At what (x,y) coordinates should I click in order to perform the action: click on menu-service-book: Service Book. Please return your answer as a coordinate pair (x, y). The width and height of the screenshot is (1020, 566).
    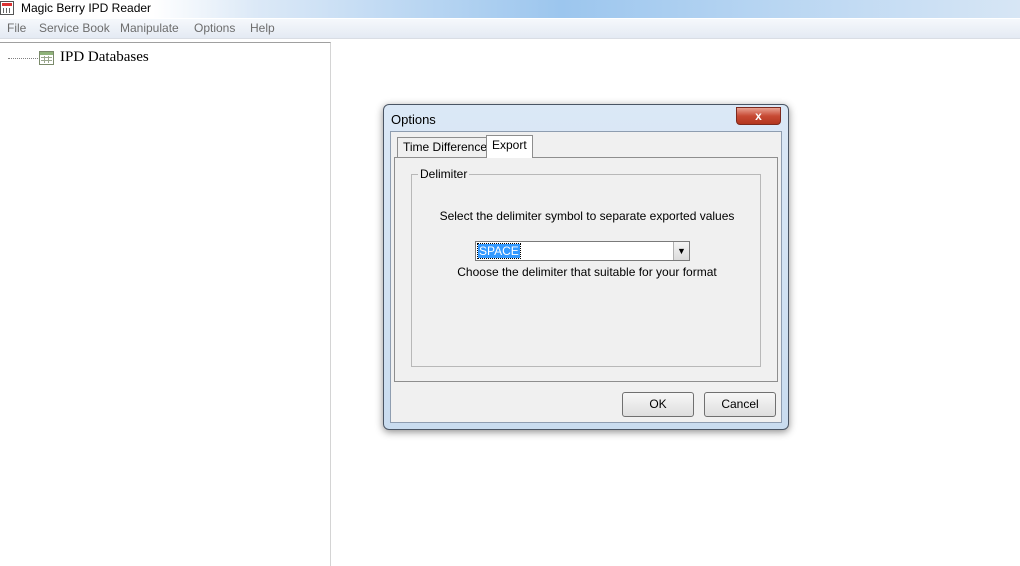
    Looking at the image, I should click on (74, 28).